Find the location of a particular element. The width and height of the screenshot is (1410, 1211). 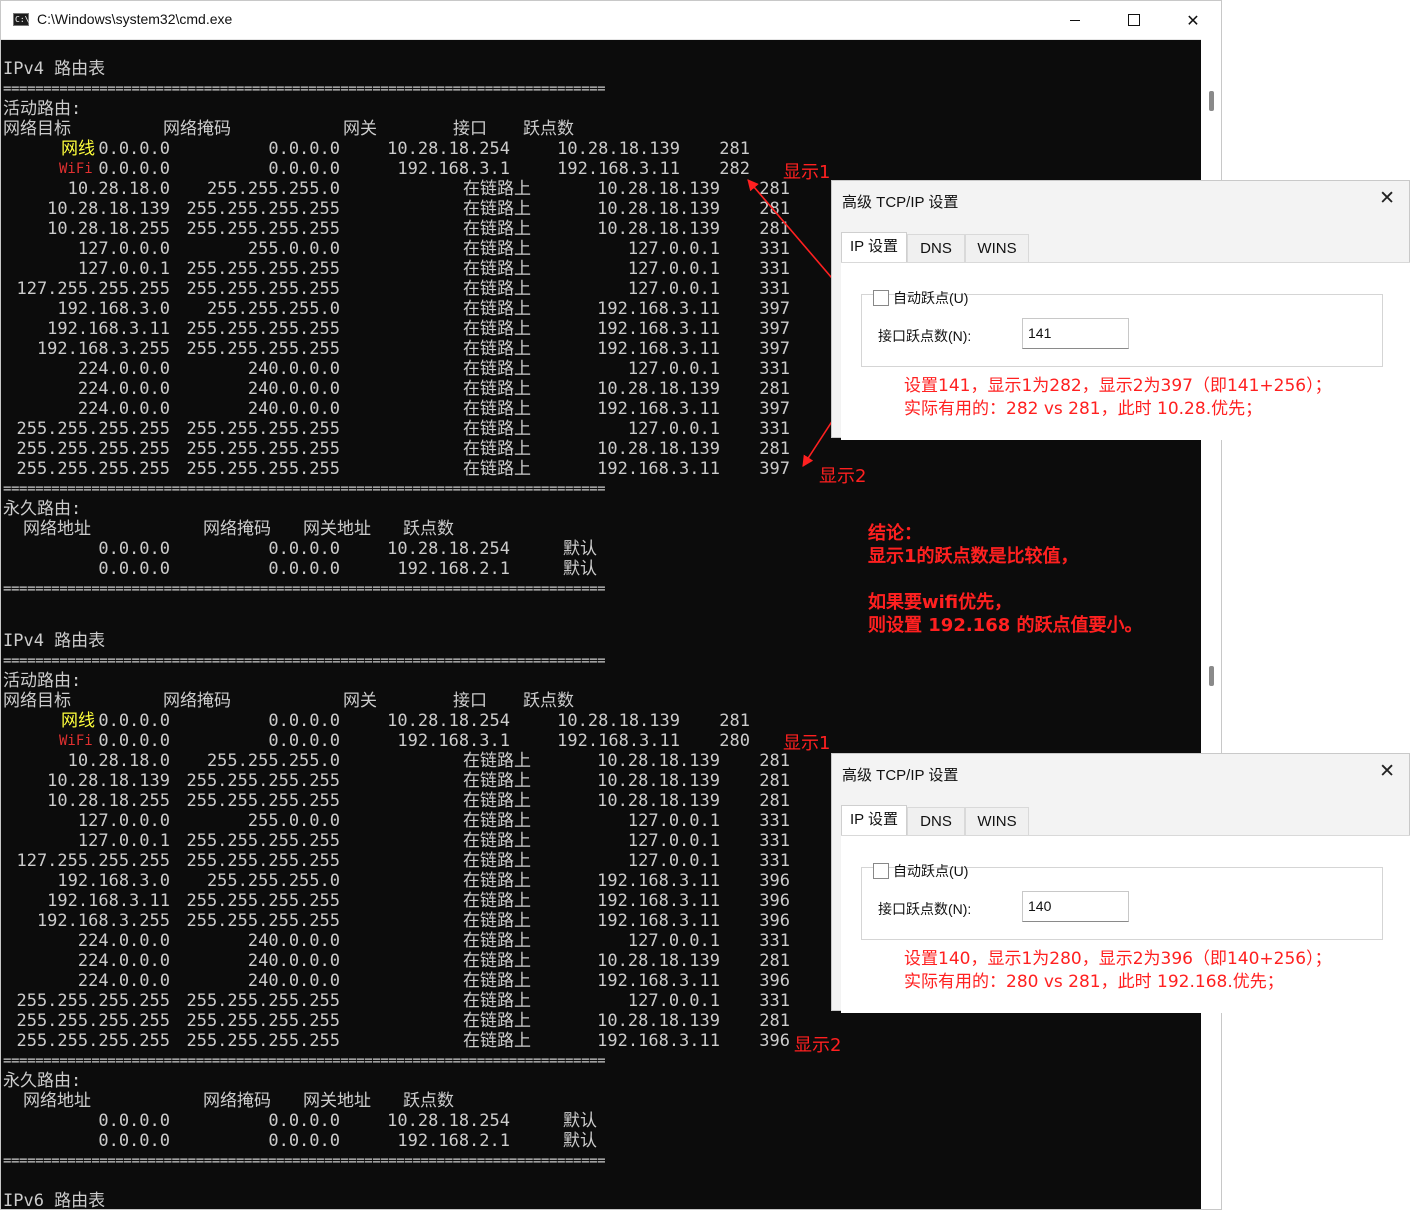

route-metric: 282 is located at coordinates (734, 169).